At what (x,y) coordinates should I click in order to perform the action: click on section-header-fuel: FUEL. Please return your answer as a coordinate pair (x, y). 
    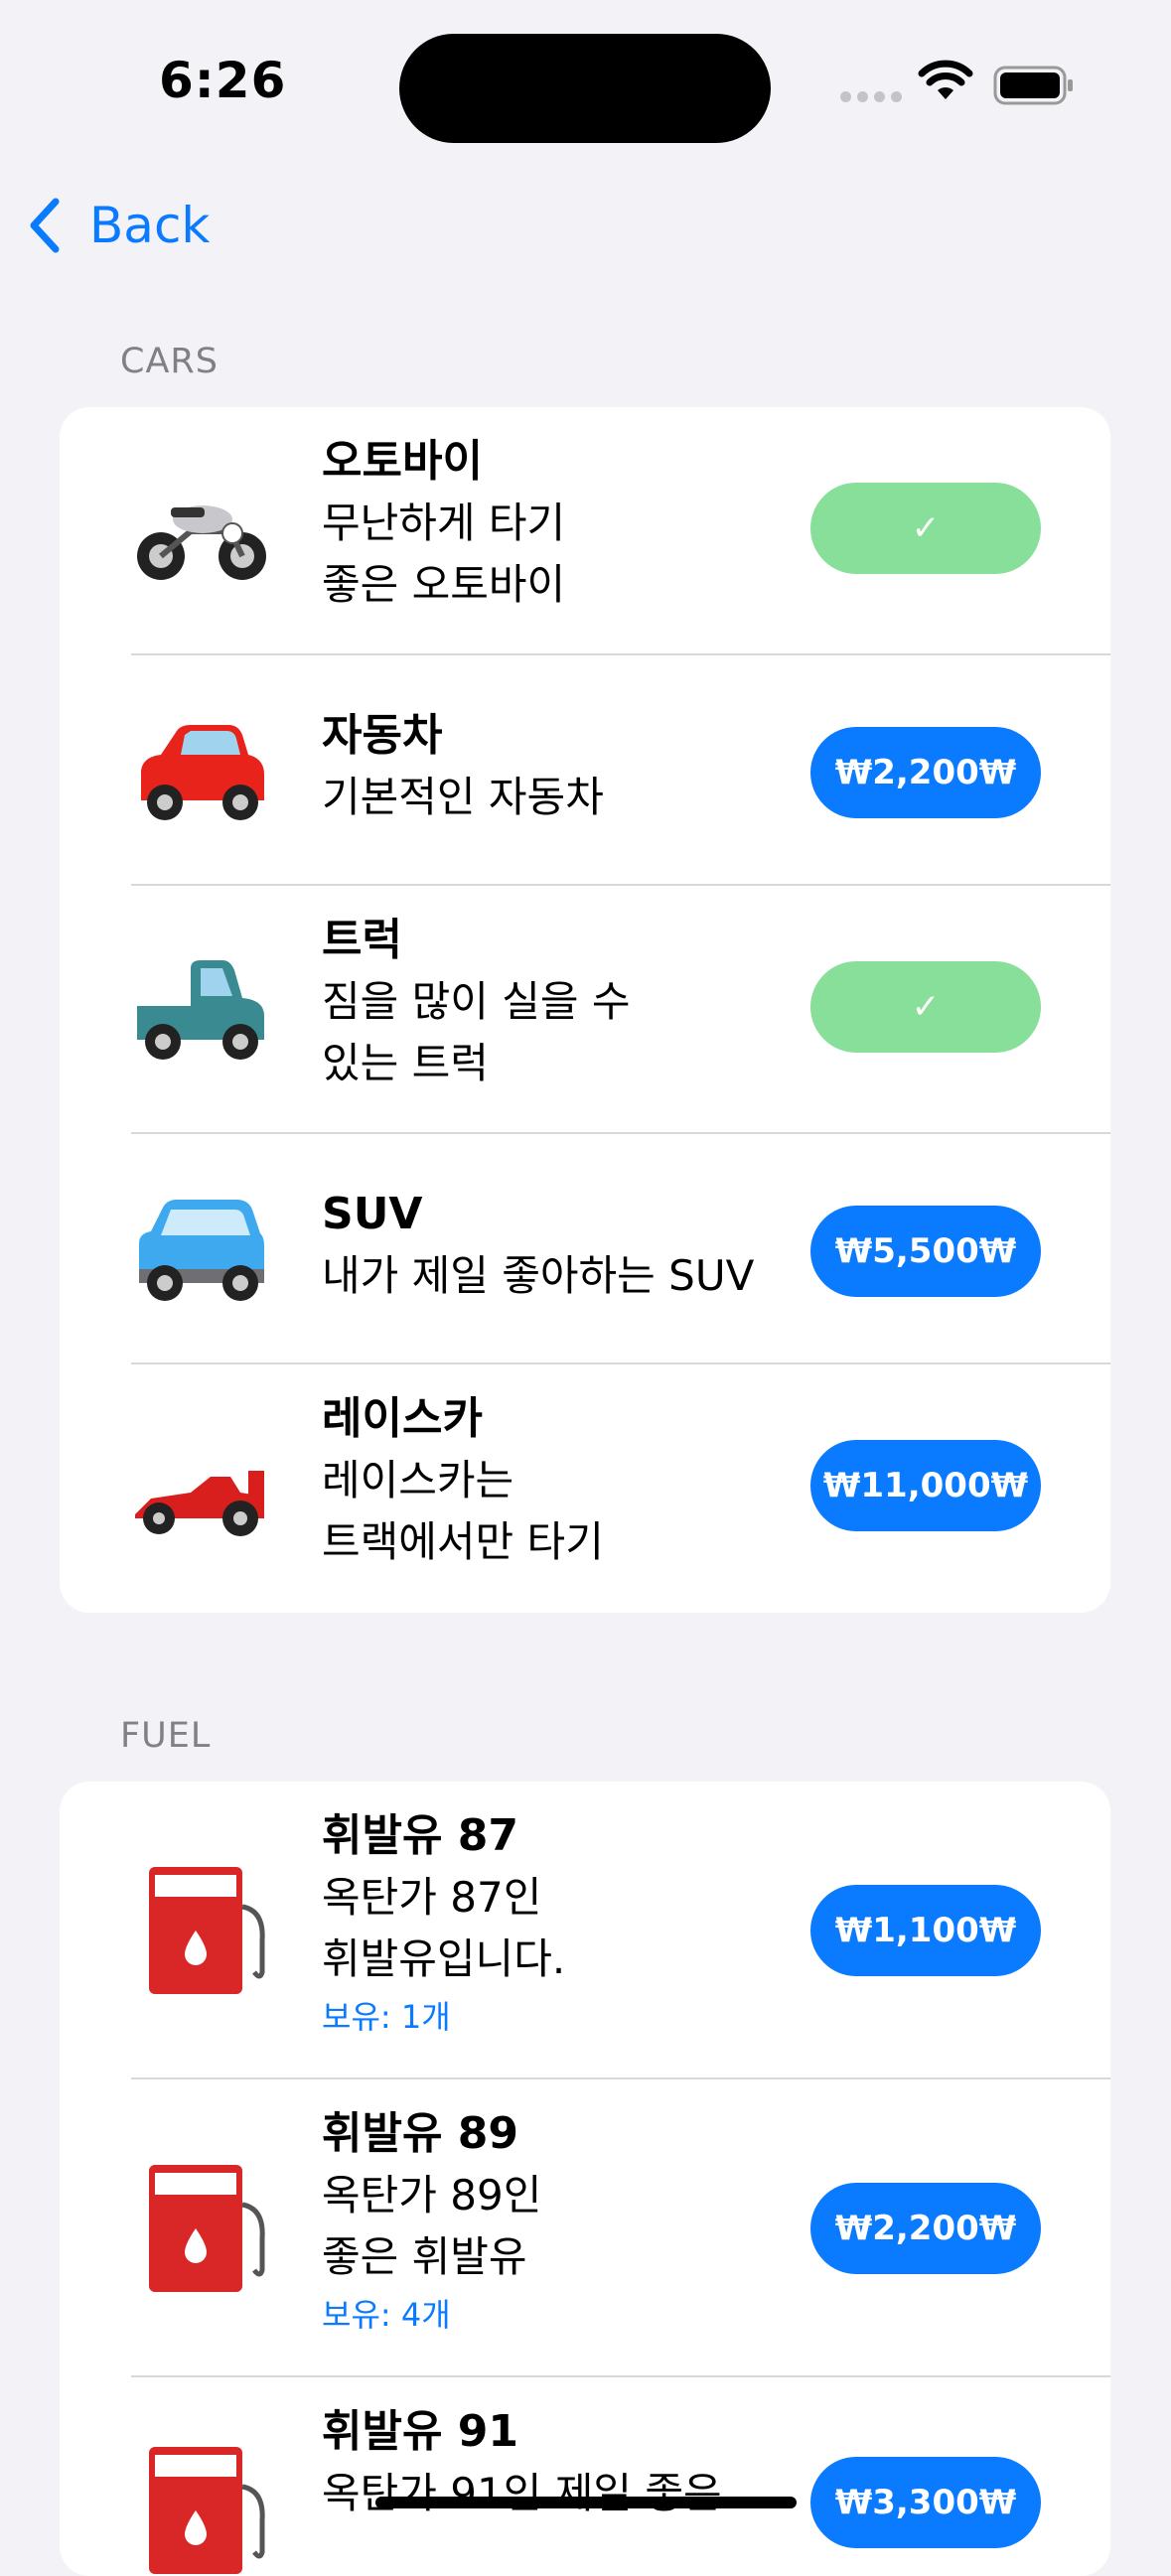
    Looking at the image, I should click on (166, 1736).